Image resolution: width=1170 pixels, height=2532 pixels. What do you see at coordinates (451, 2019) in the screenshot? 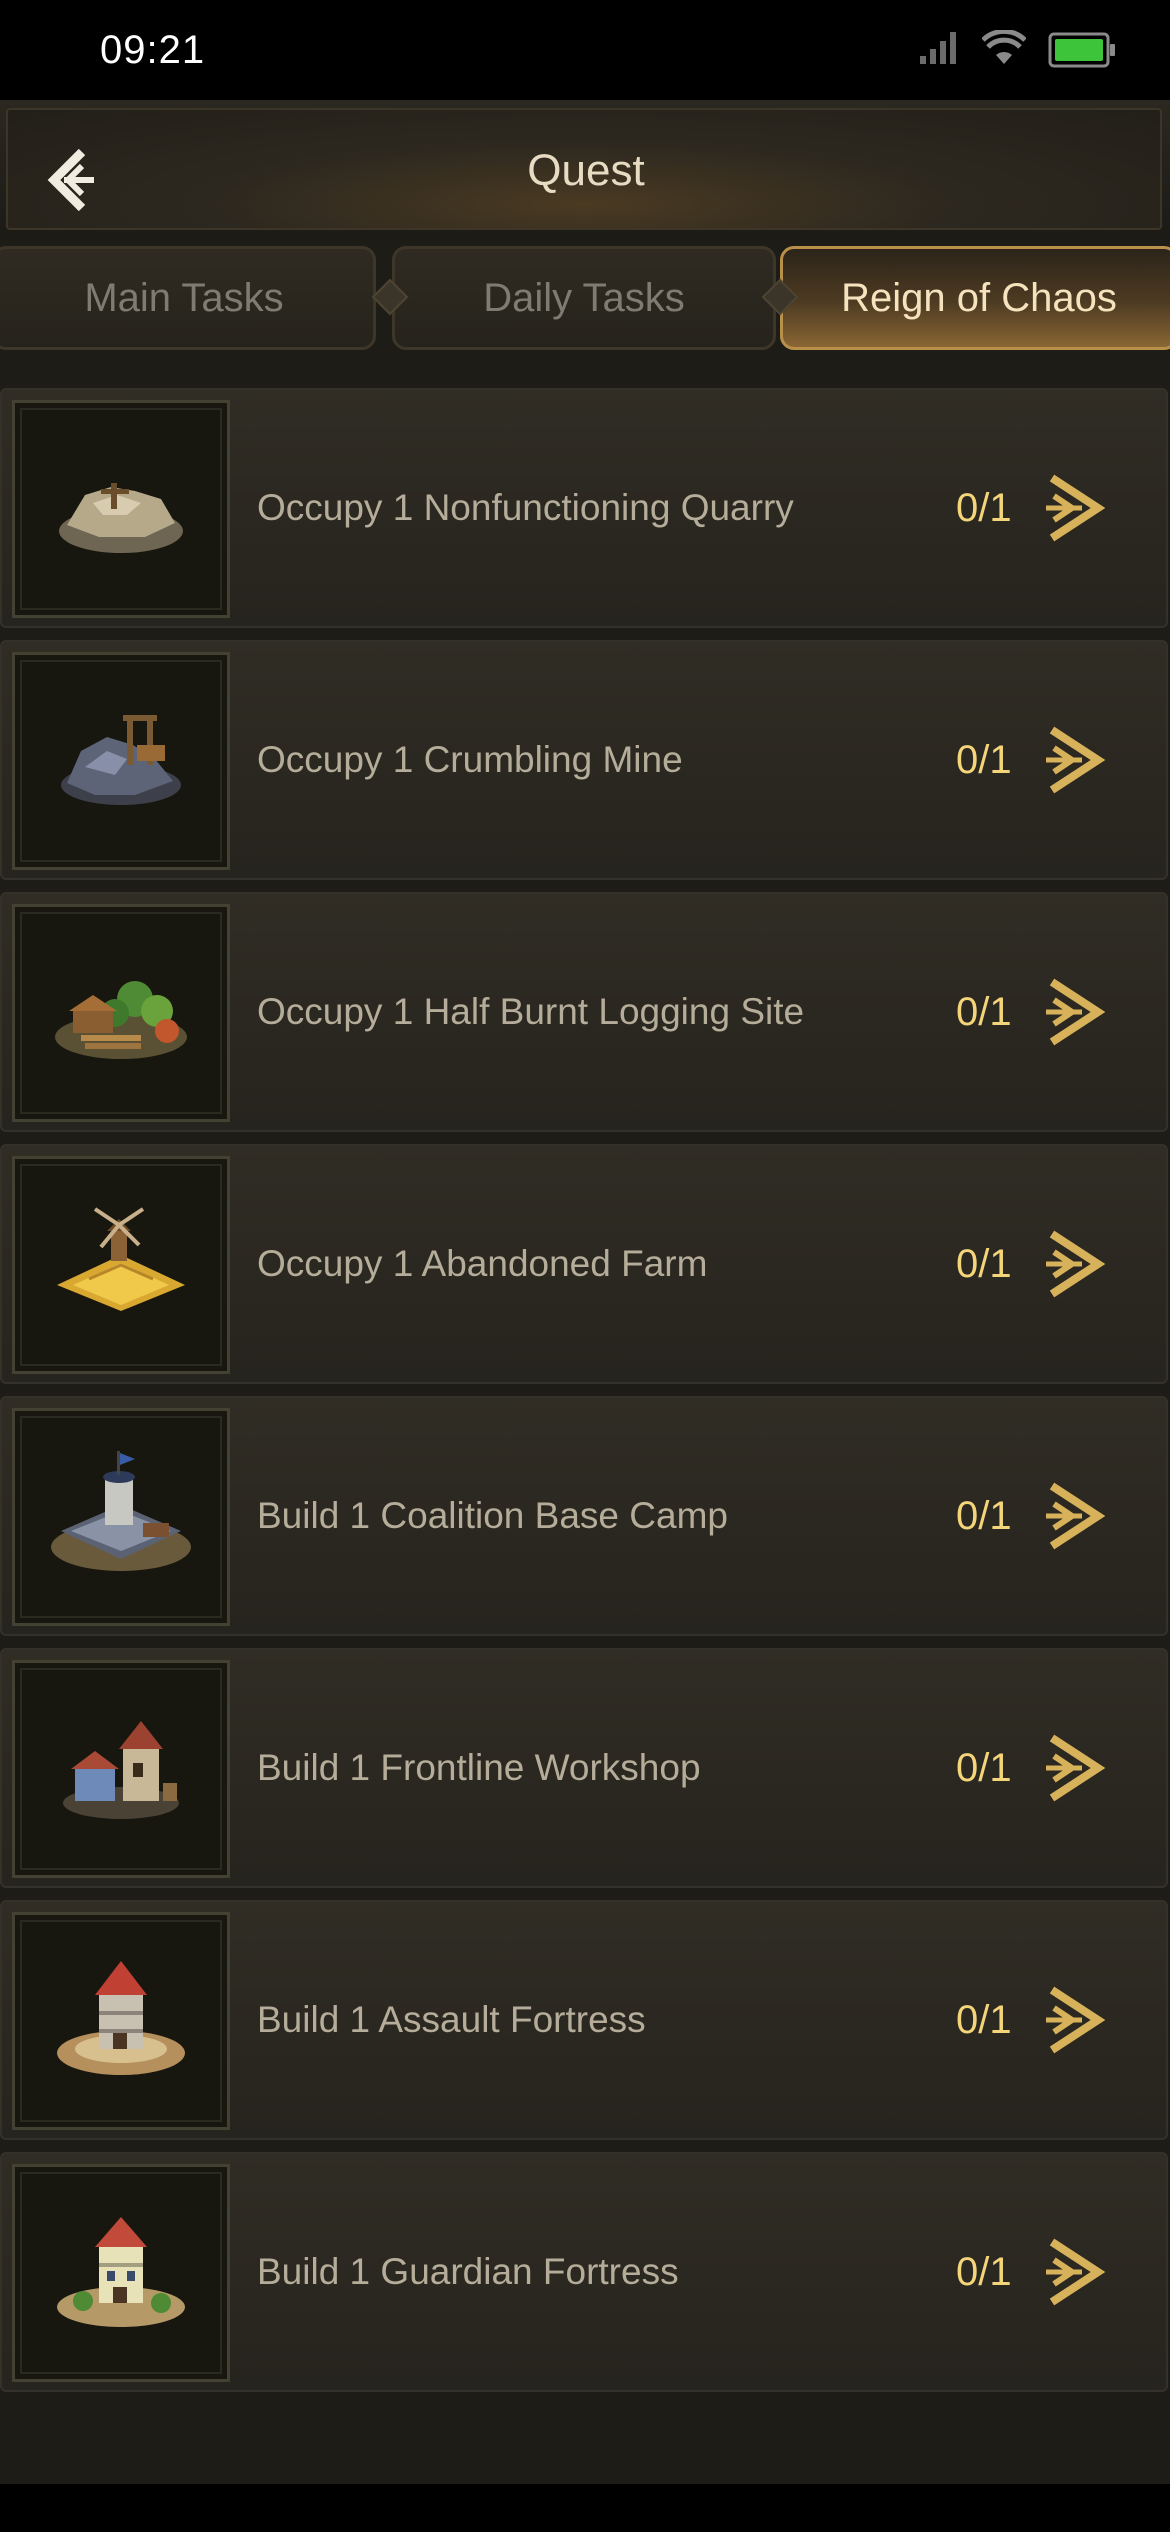
I see `quest-label: Build 1 Assault Fortress` at bounding box center [451, 2019].